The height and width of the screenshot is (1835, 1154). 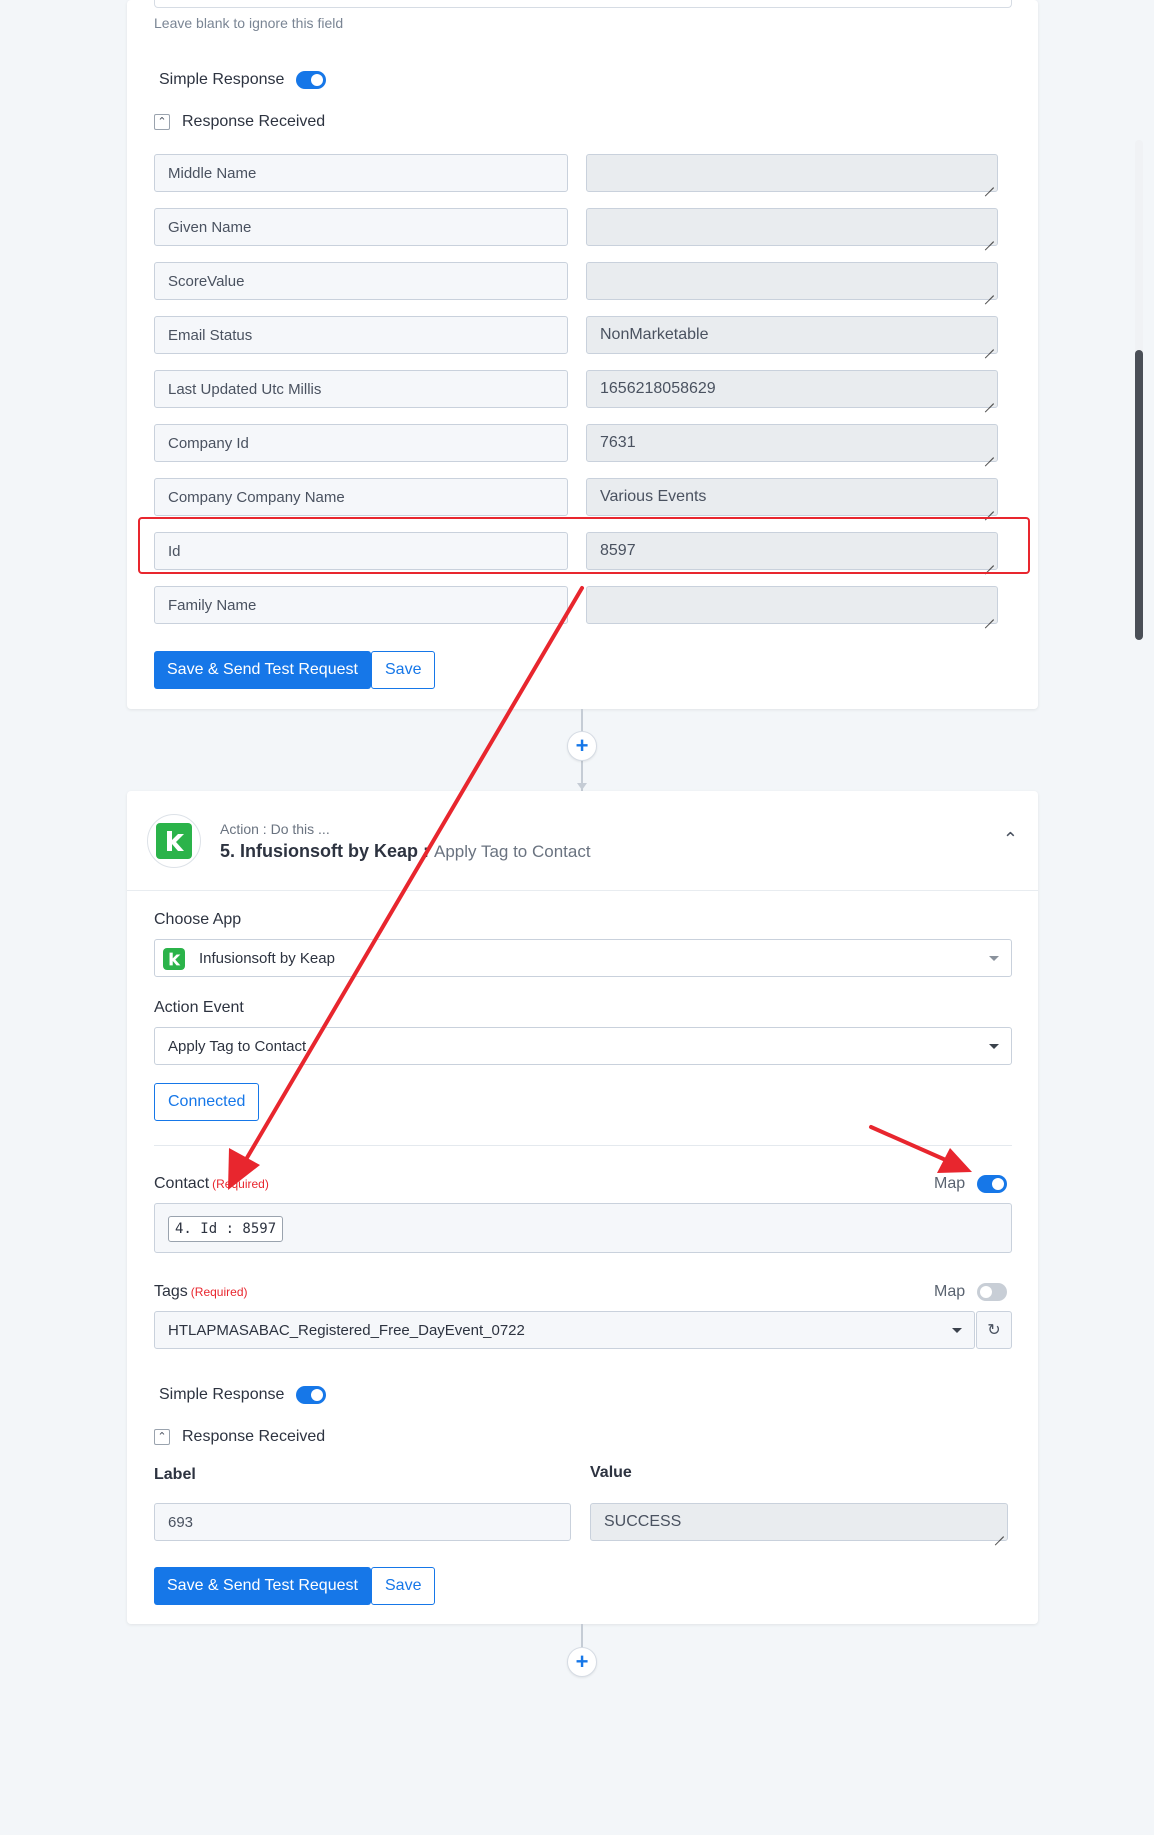 I want to click on tags-map-toggle, so click(x=992, y=1292).